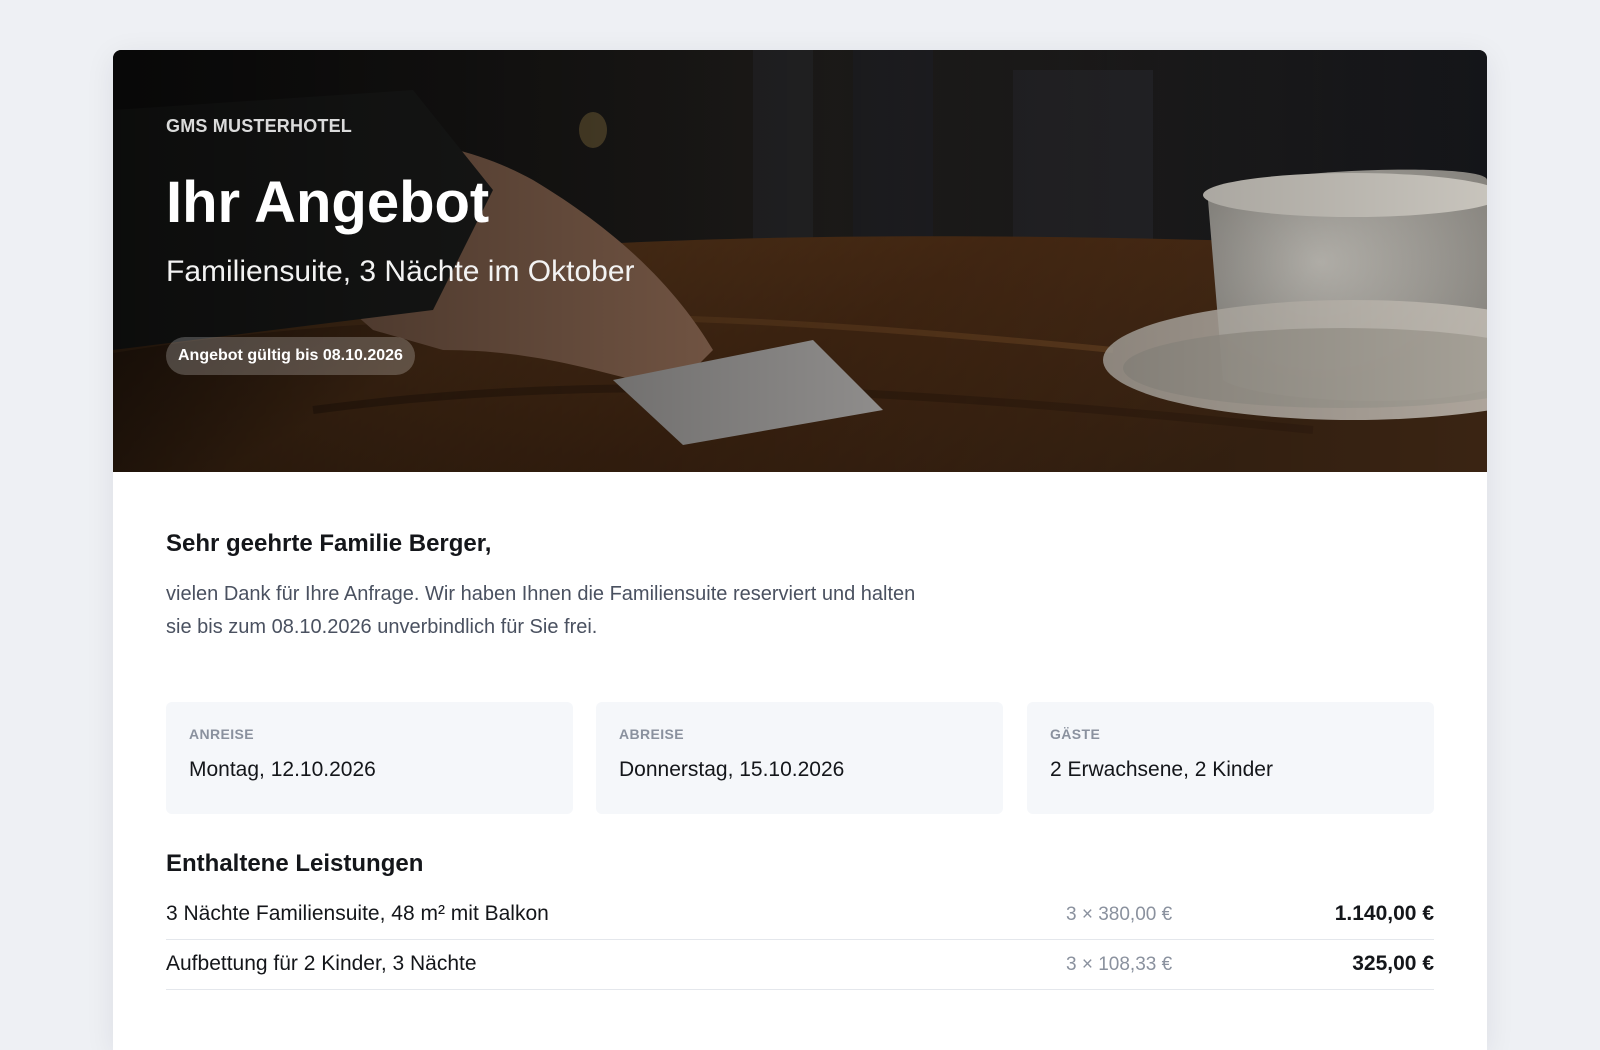  What do you see at coordinates (1384, 913) in the screenshot?
I see `service-total: 1.140,00 €` at bounding box center [1384, 913].